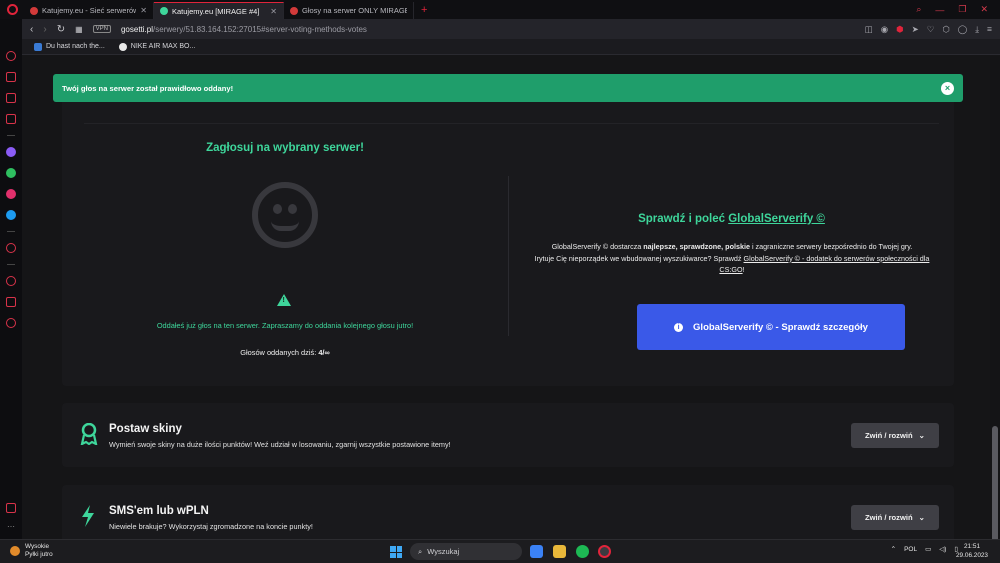 This screenshot has width=1000, height=563. I want to click on player-icon, so click(11, 248).